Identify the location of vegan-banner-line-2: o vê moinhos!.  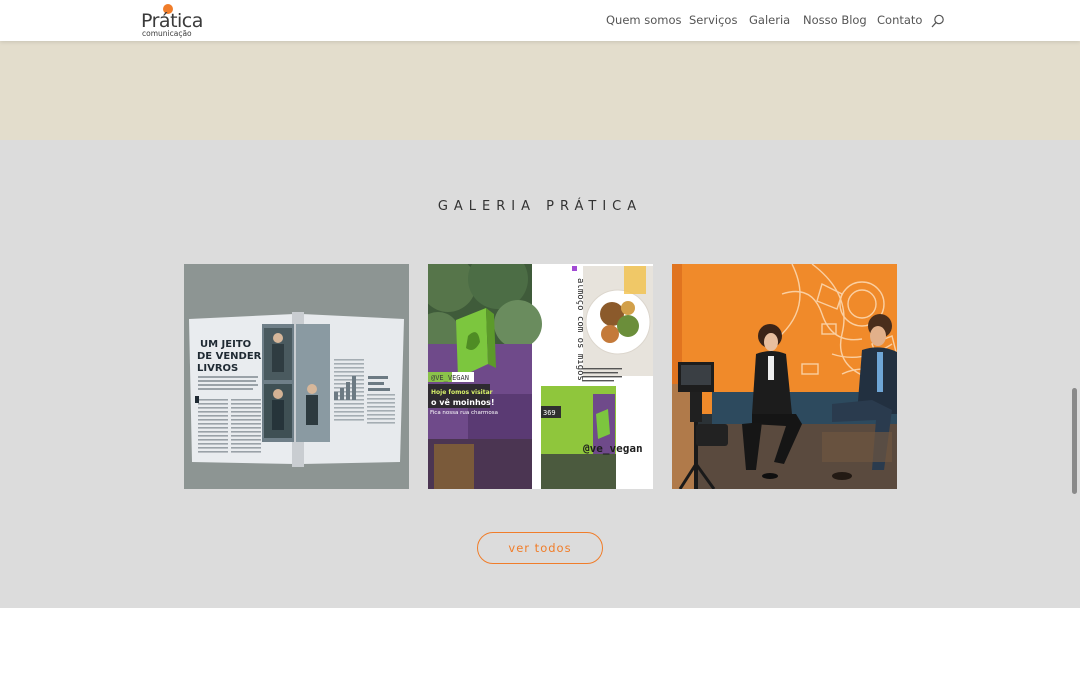
(463, 402).